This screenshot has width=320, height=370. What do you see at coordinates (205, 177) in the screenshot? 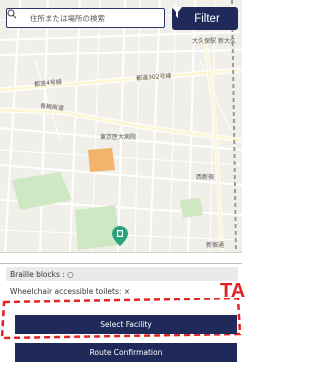
I see `map-label-nishi-shinjuku: 西新宿` at bounding box center [205, 177].